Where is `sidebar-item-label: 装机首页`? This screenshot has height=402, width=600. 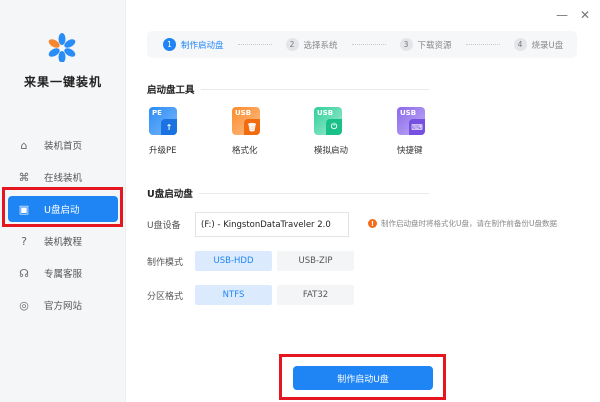
sidebar-item-label: 装机首页 is located at coordinates (63, 146).